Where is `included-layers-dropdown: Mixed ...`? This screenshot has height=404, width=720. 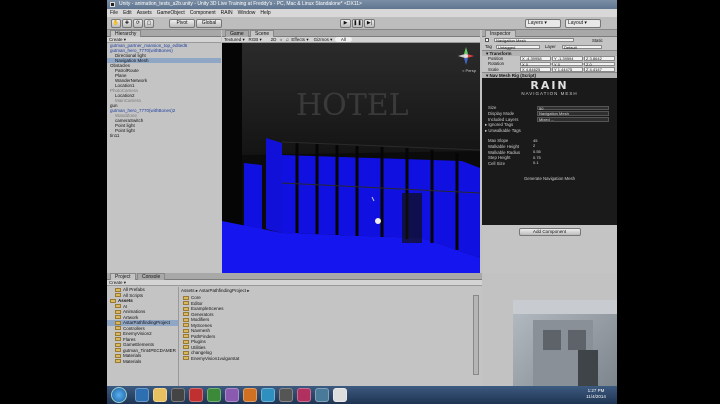
included-layers-dropdown: Mixed ... is located at coordinates (573, 119).